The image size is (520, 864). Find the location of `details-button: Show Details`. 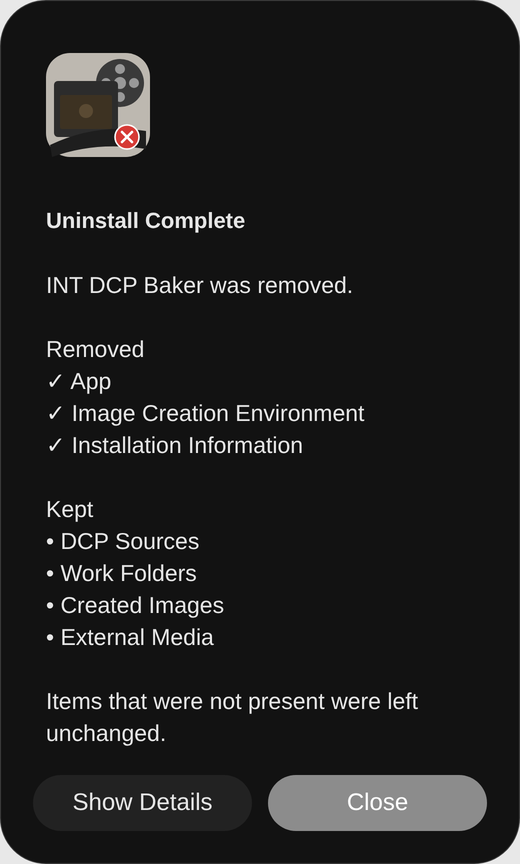

details-button: Show Details is located at coordinates (142, 803).